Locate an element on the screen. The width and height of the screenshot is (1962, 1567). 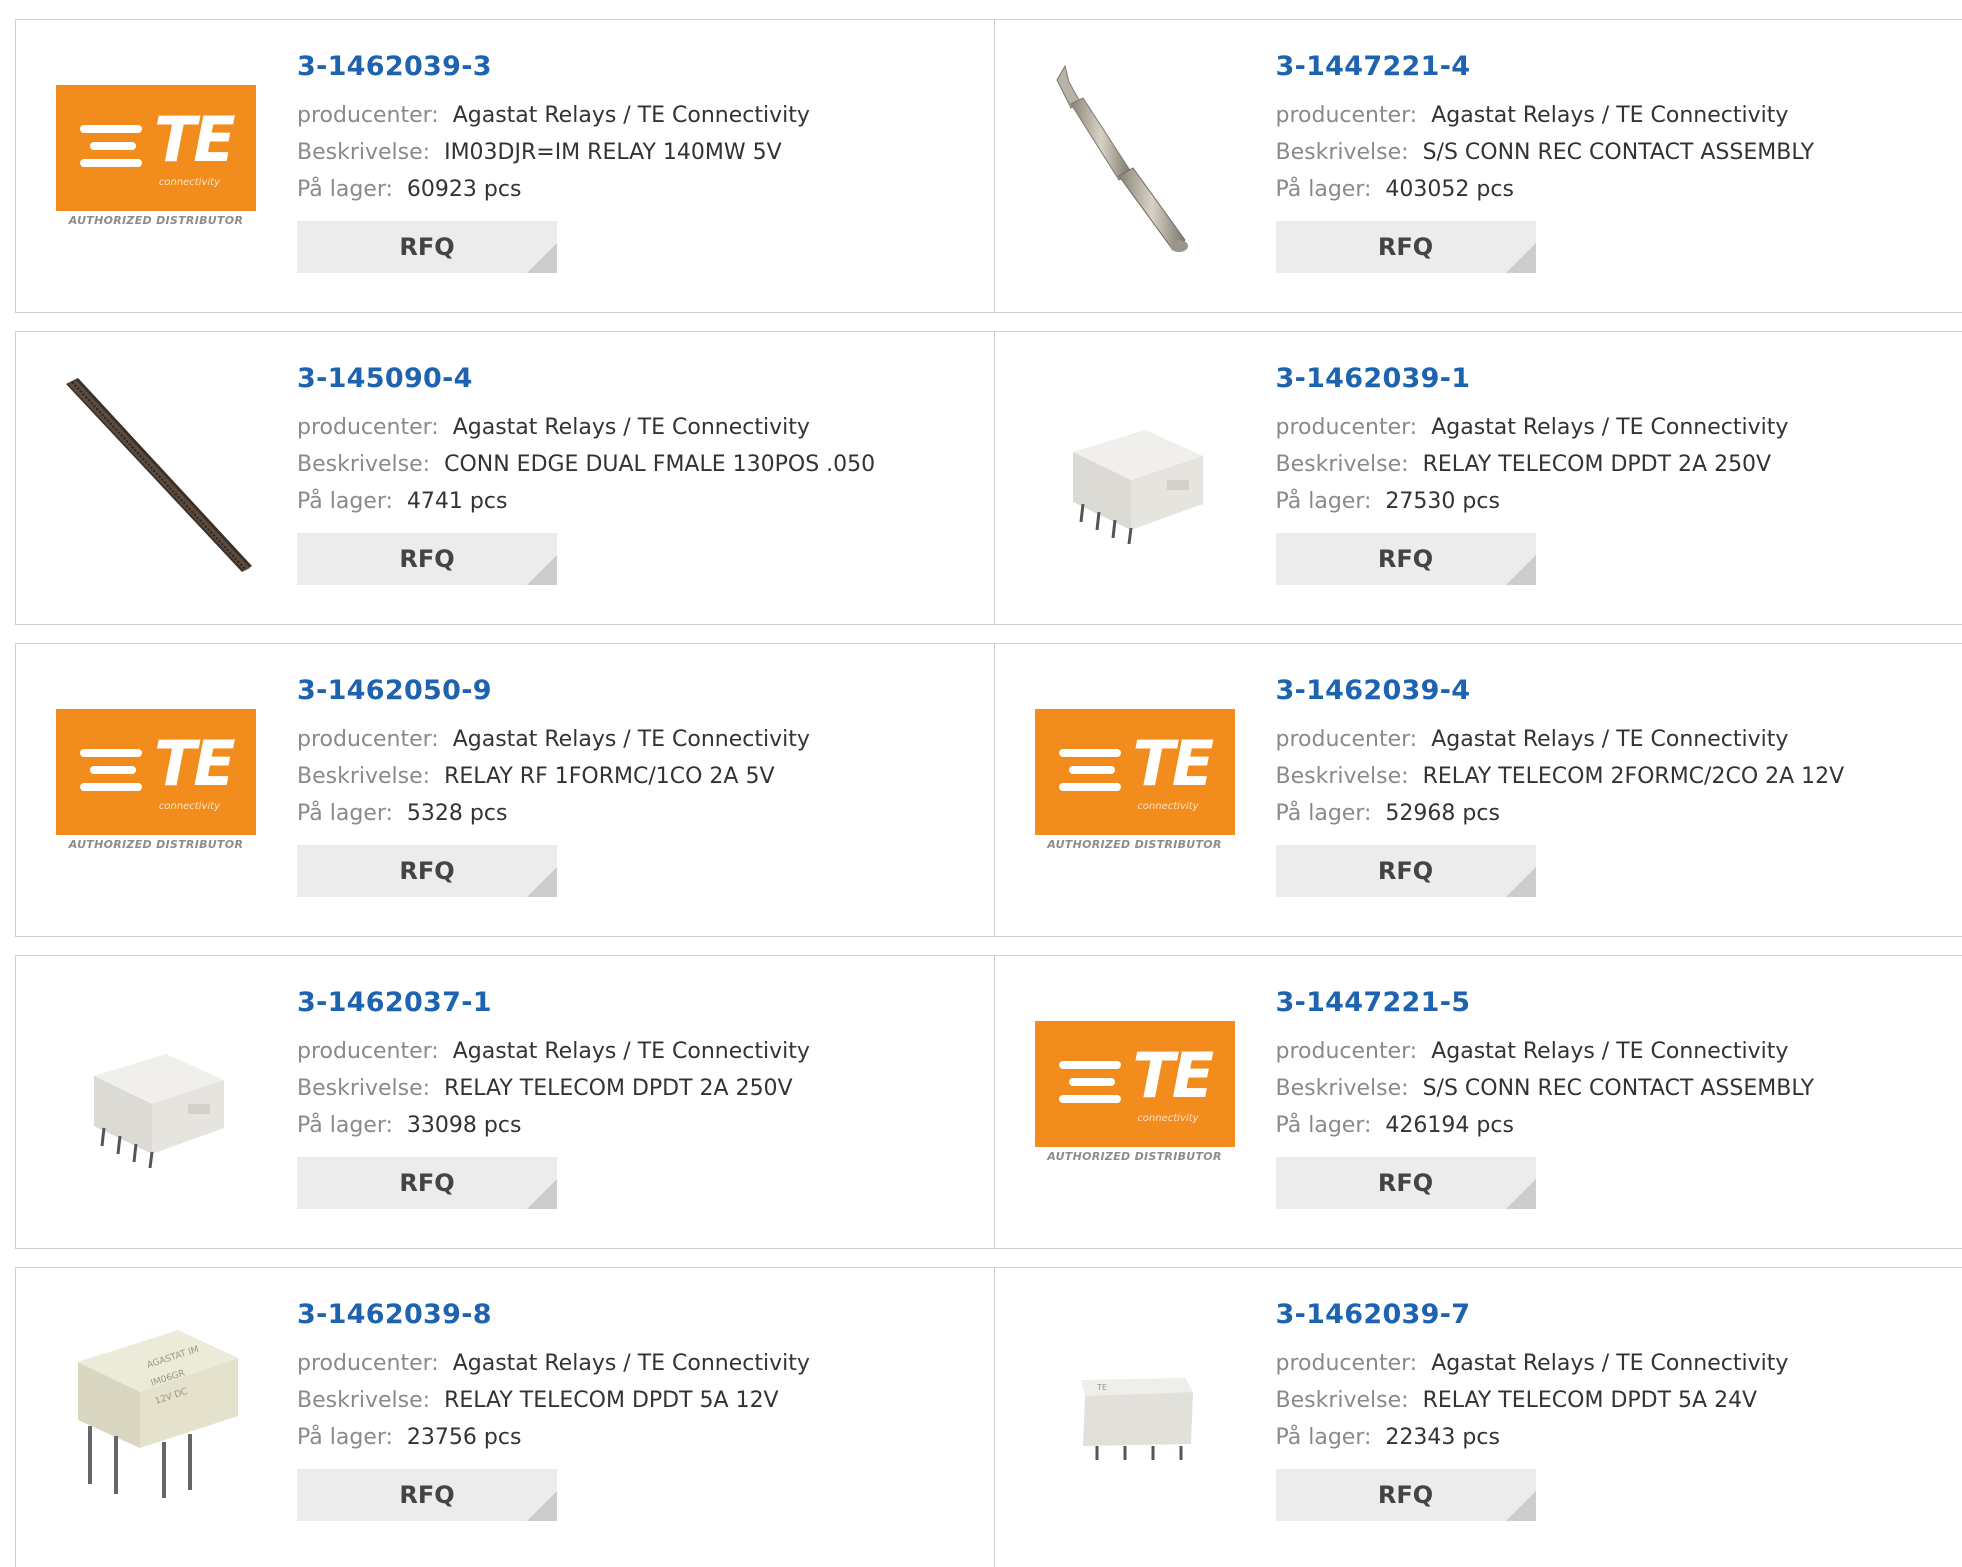
part-number-link: 3-1462039-8 is located at coordinates (553, 1315).